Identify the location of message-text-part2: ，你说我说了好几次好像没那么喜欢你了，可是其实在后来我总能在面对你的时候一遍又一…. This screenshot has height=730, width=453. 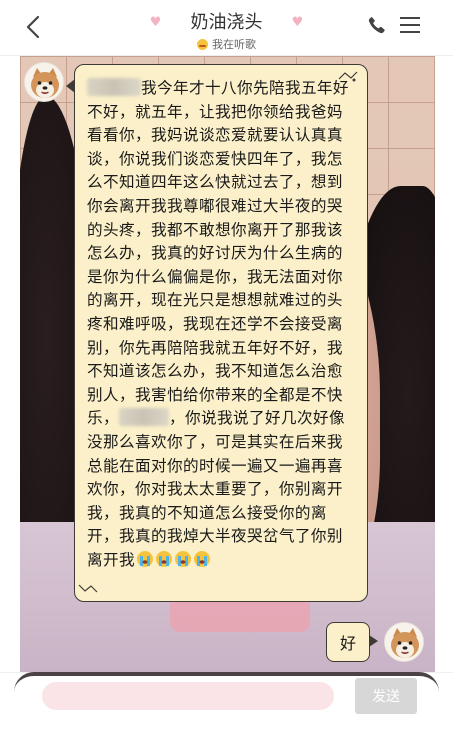
(216, 489).